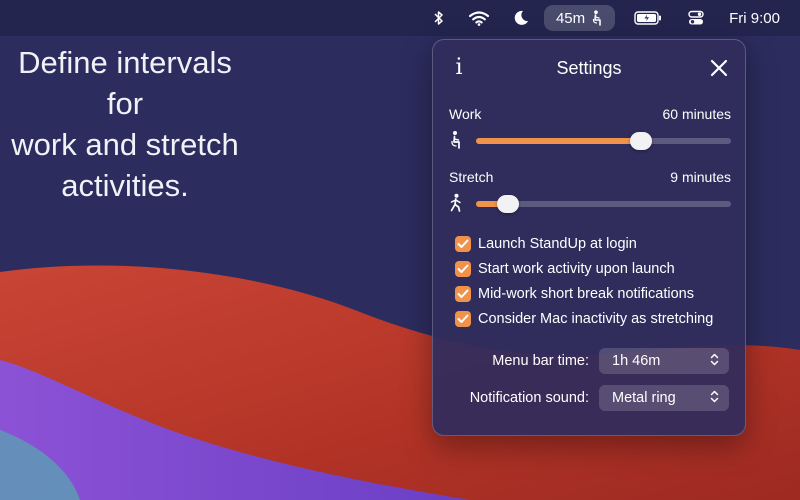 The height and width of the screenshot is (500, 800). I want to click on settings-title: Settings, so click(589, 68).